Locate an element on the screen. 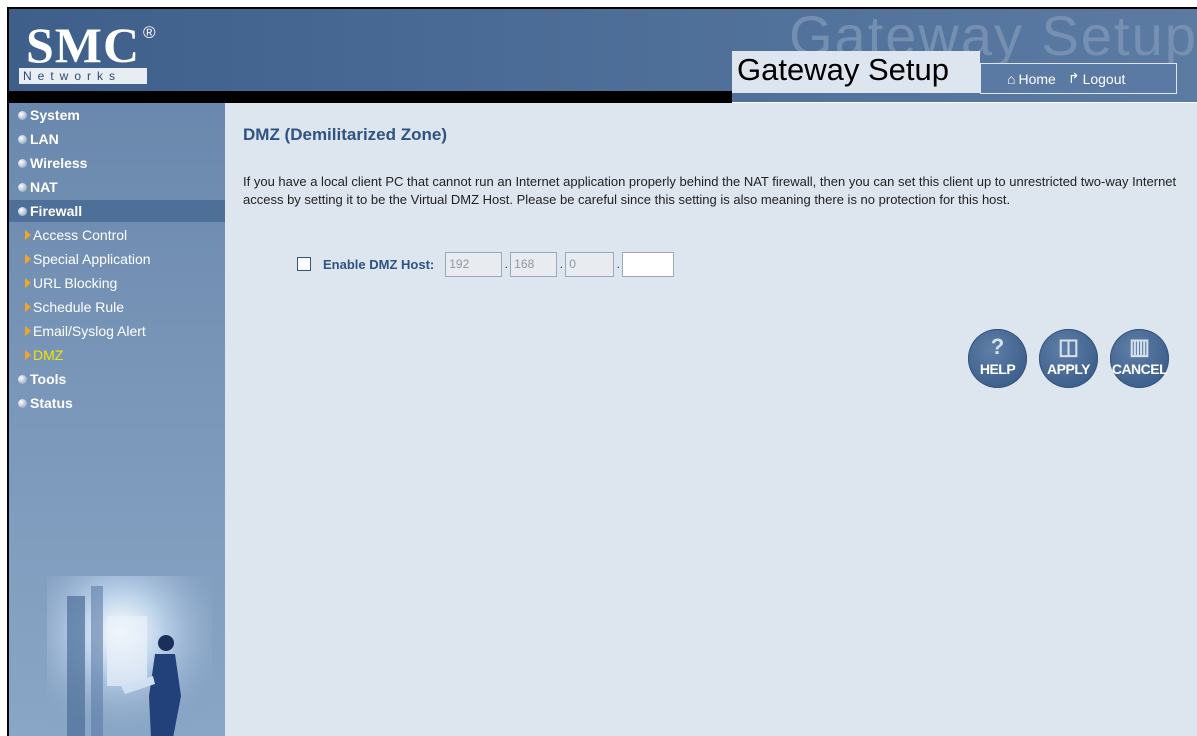 This screenshot has height=736, width=1197. smc-logo: SMC is located at coordinates (83, 45).